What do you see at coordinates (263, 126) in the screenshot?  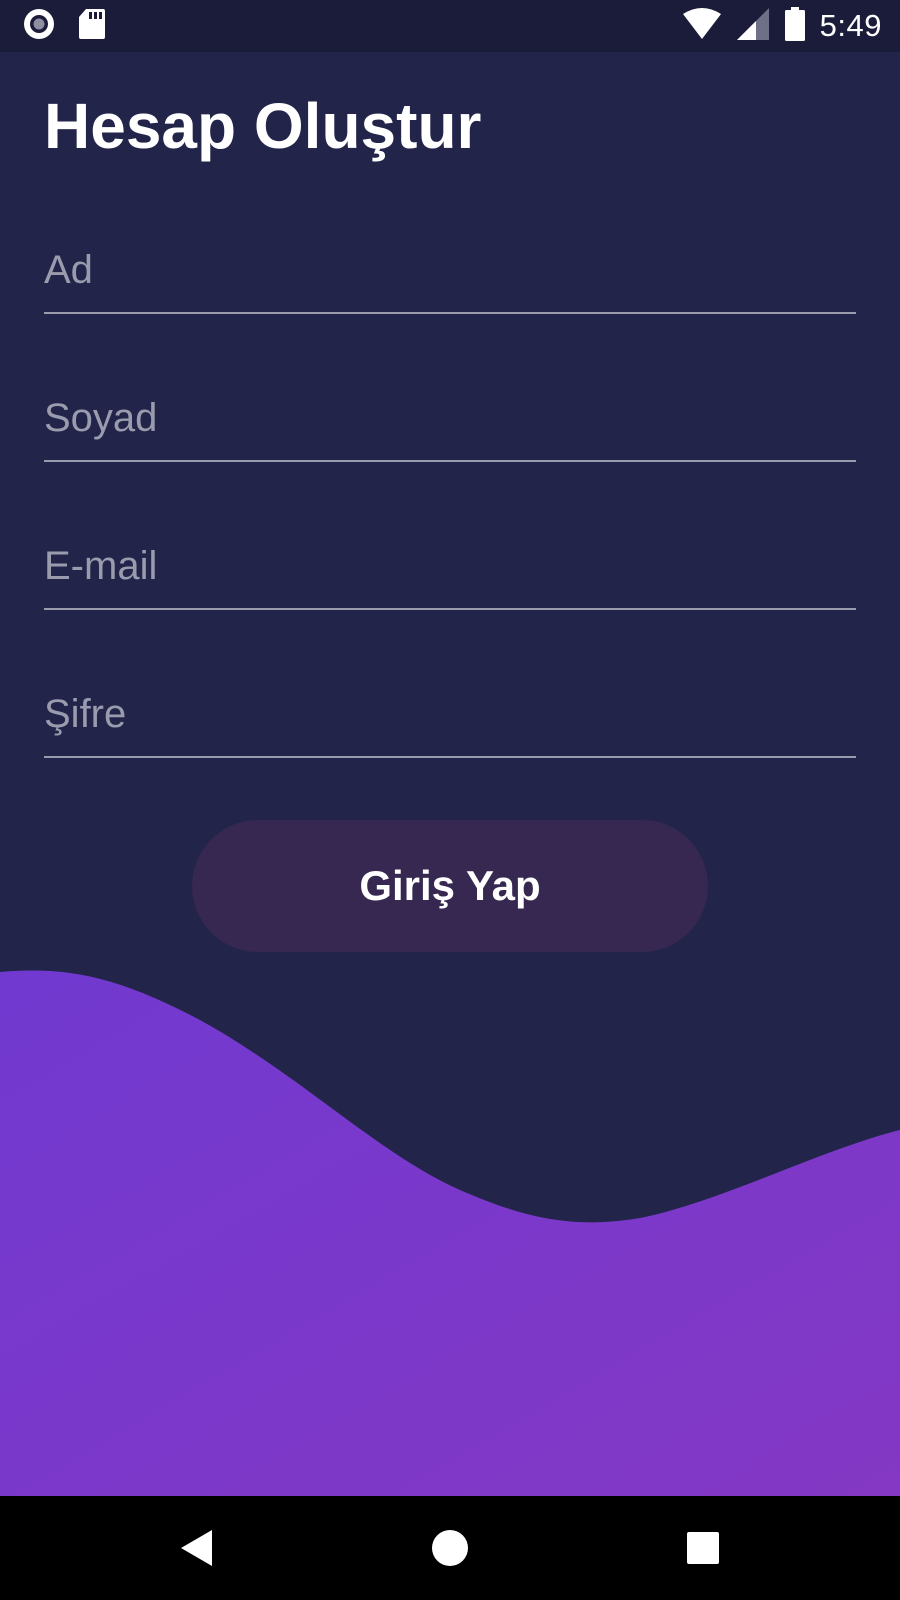 I see `page-title: Hesap Oluştur` at bounding box center [263, 126].